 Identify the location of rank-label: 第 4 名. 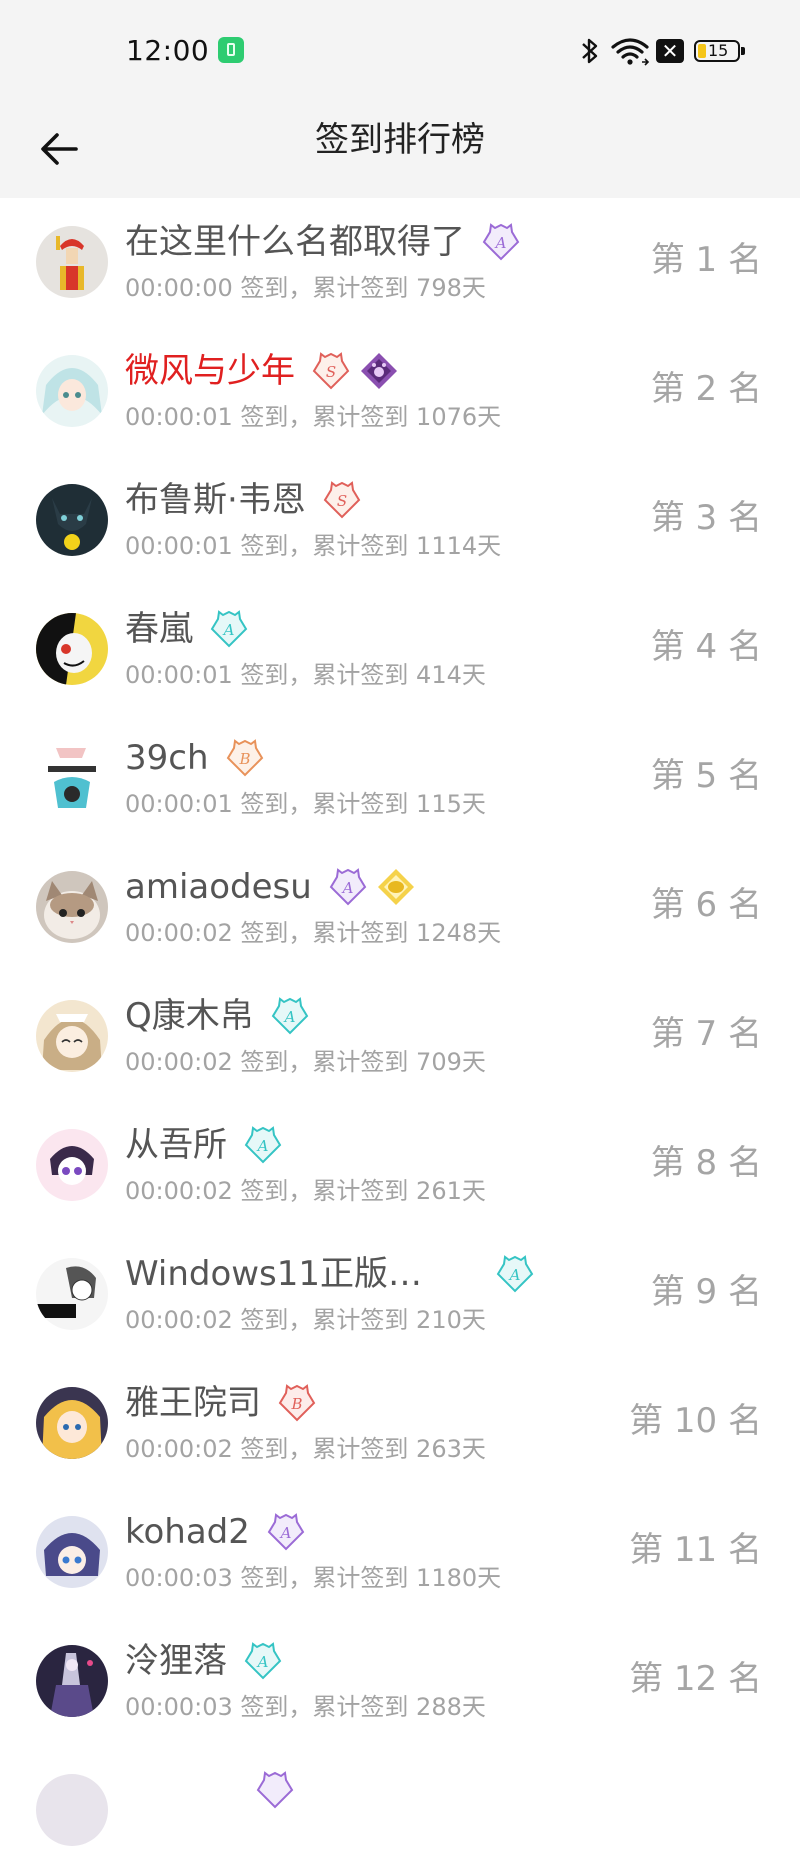
(706, 647).